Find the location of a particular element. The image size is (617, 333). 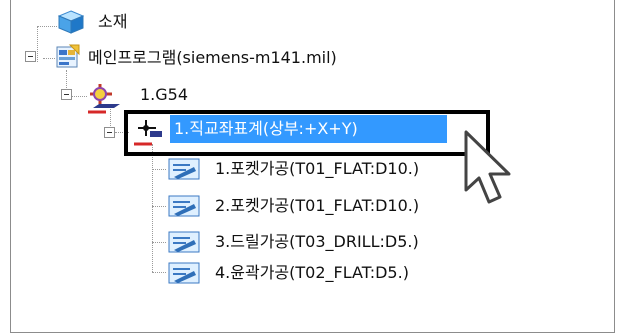

tree-node-label: 소재 is located at coordinates (113, 21).